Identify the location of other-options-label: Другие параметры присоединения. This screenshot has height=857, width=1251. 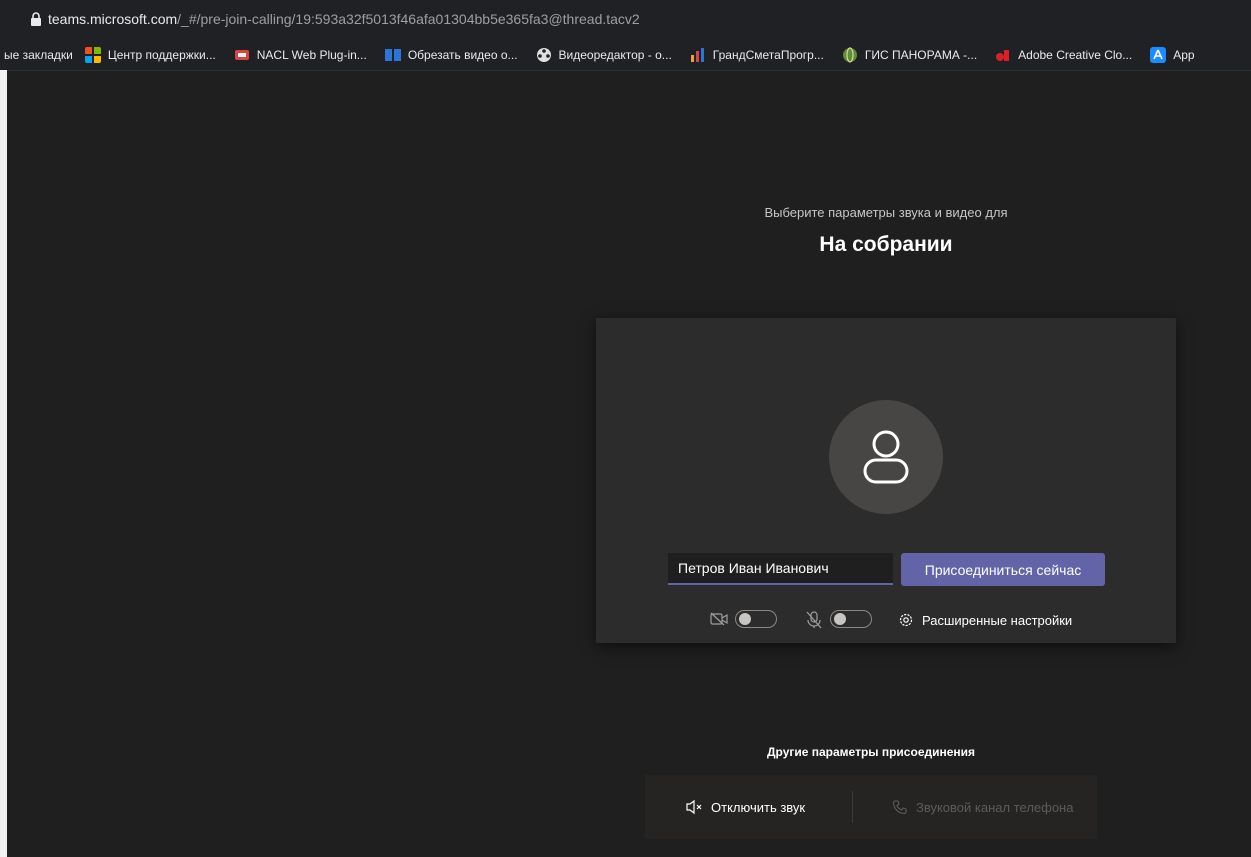
(871, 752).